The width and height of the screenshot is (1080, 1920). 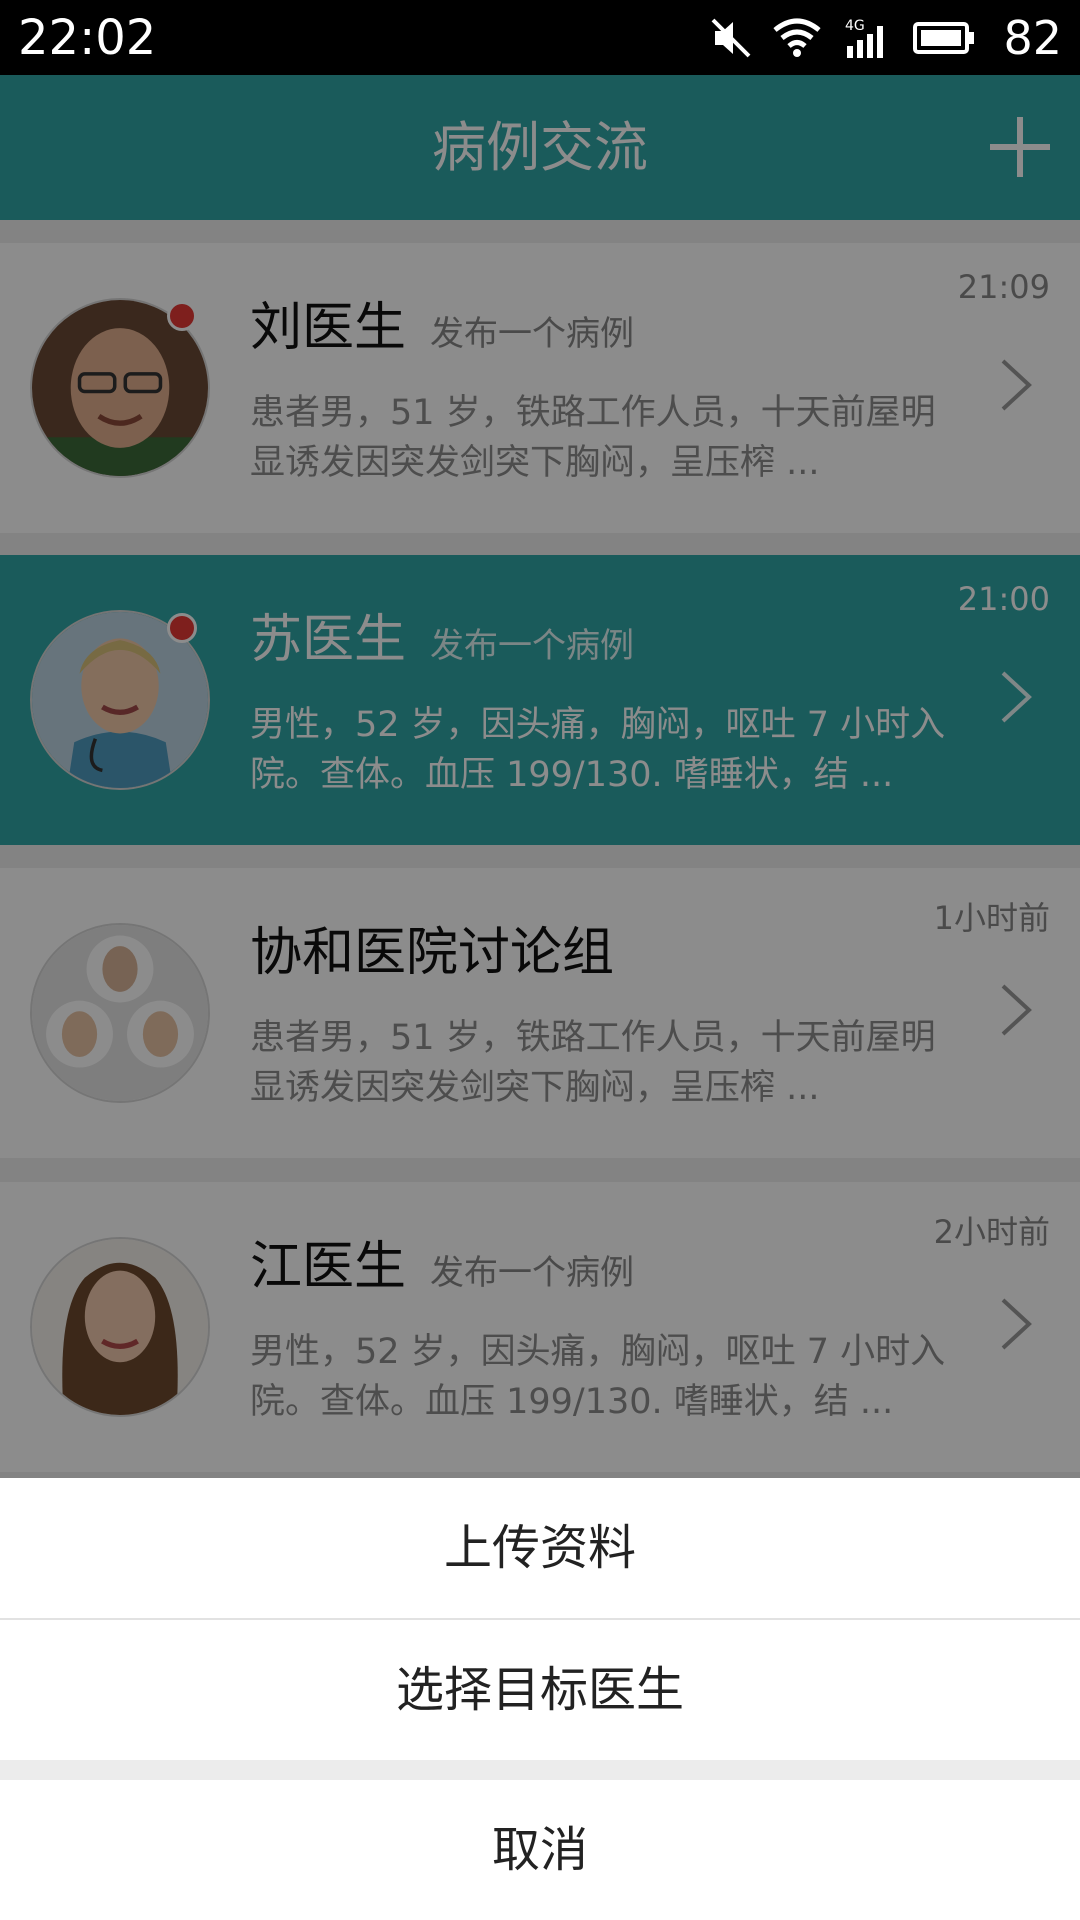 I want to click on status-time: 22:02, so click(x=87, y=38).